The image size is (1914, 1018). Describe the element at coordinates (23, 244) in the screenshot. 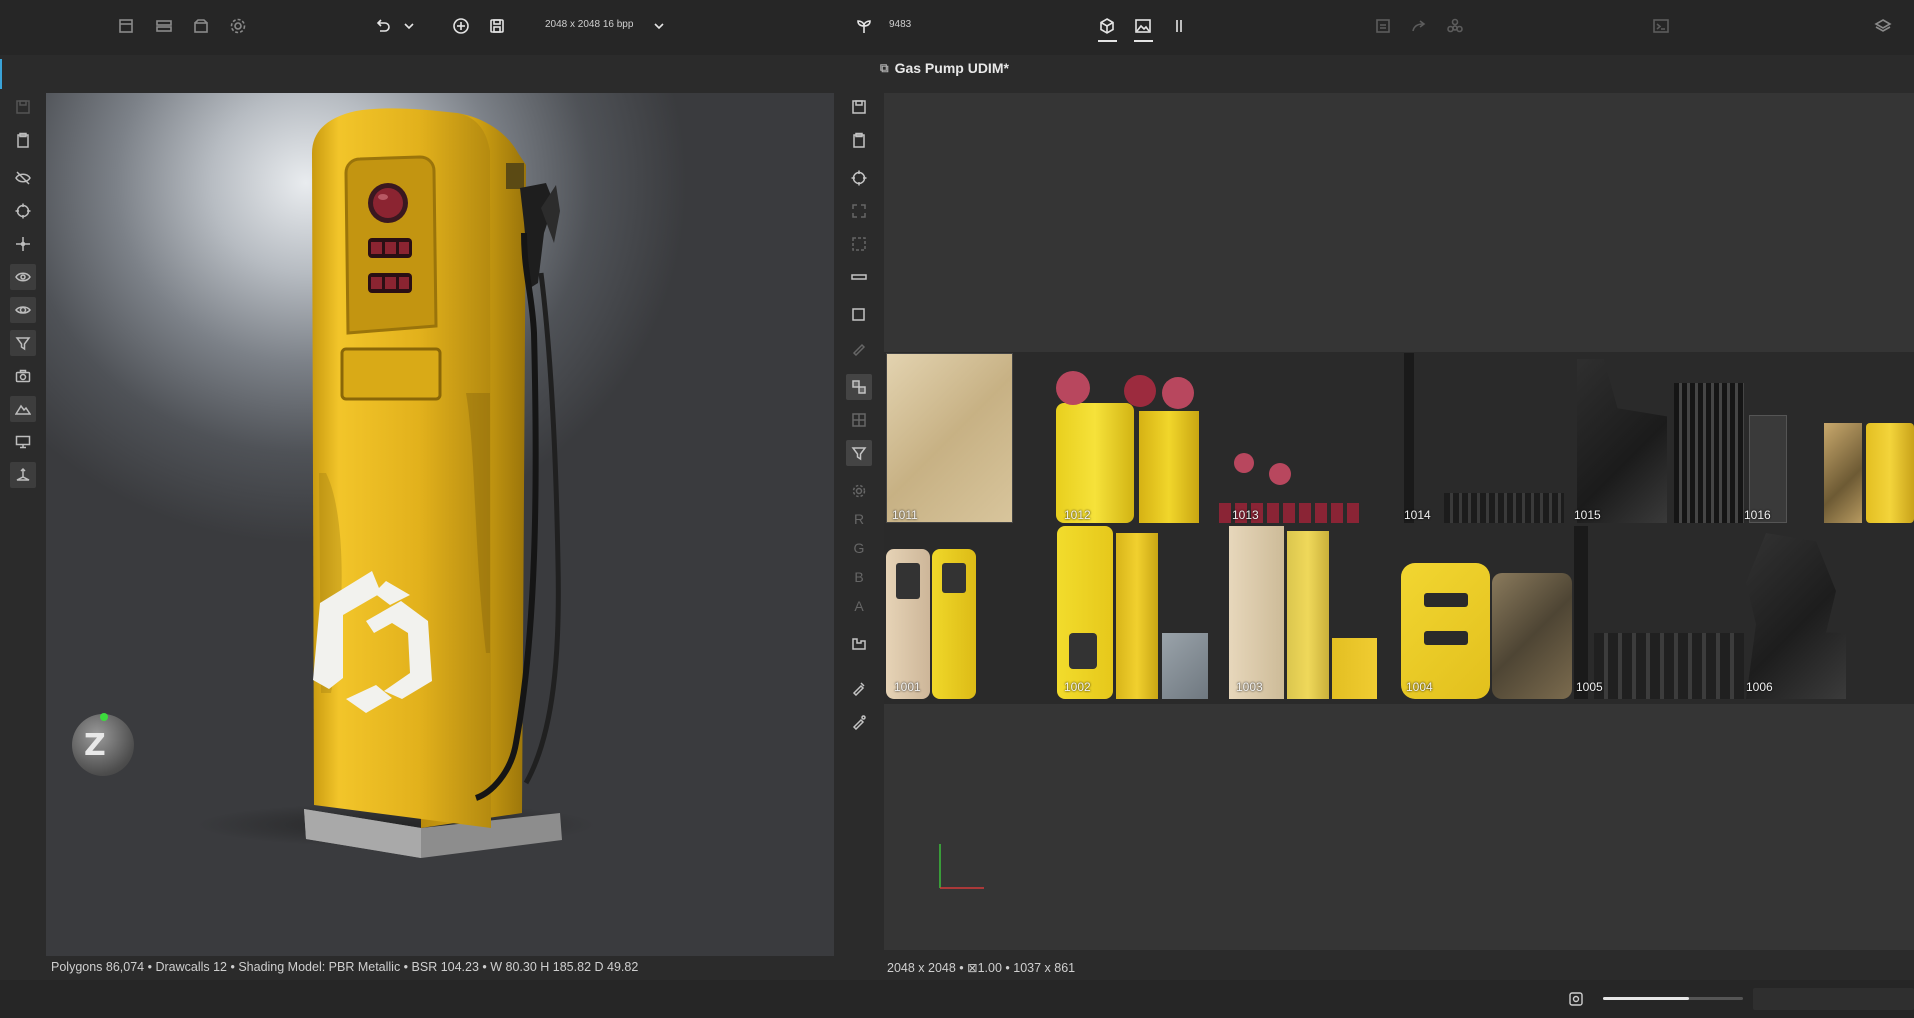

I see `move-icon` at that location.